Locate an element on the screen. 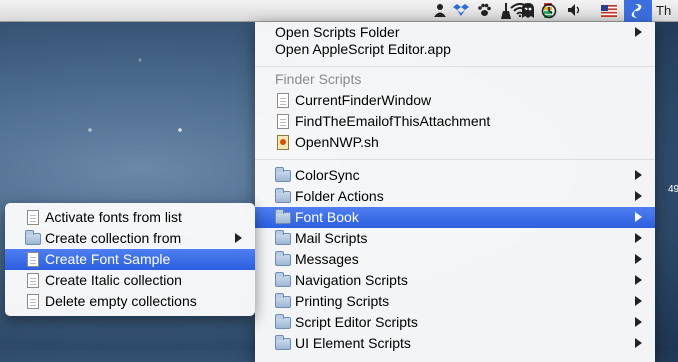 This screenshot has height=362, width=678. menu-item-navigation-scripts: Navigation Scripts is located at coordinates (455, 280).